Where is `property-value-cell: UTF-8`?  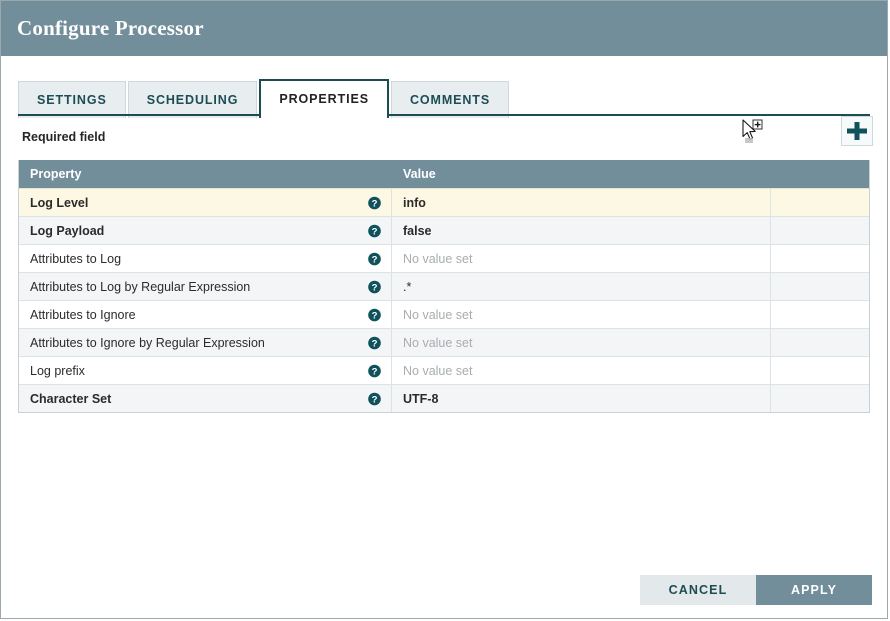 property-value-cell: UTF-8 is located at coordinates (581, 398).